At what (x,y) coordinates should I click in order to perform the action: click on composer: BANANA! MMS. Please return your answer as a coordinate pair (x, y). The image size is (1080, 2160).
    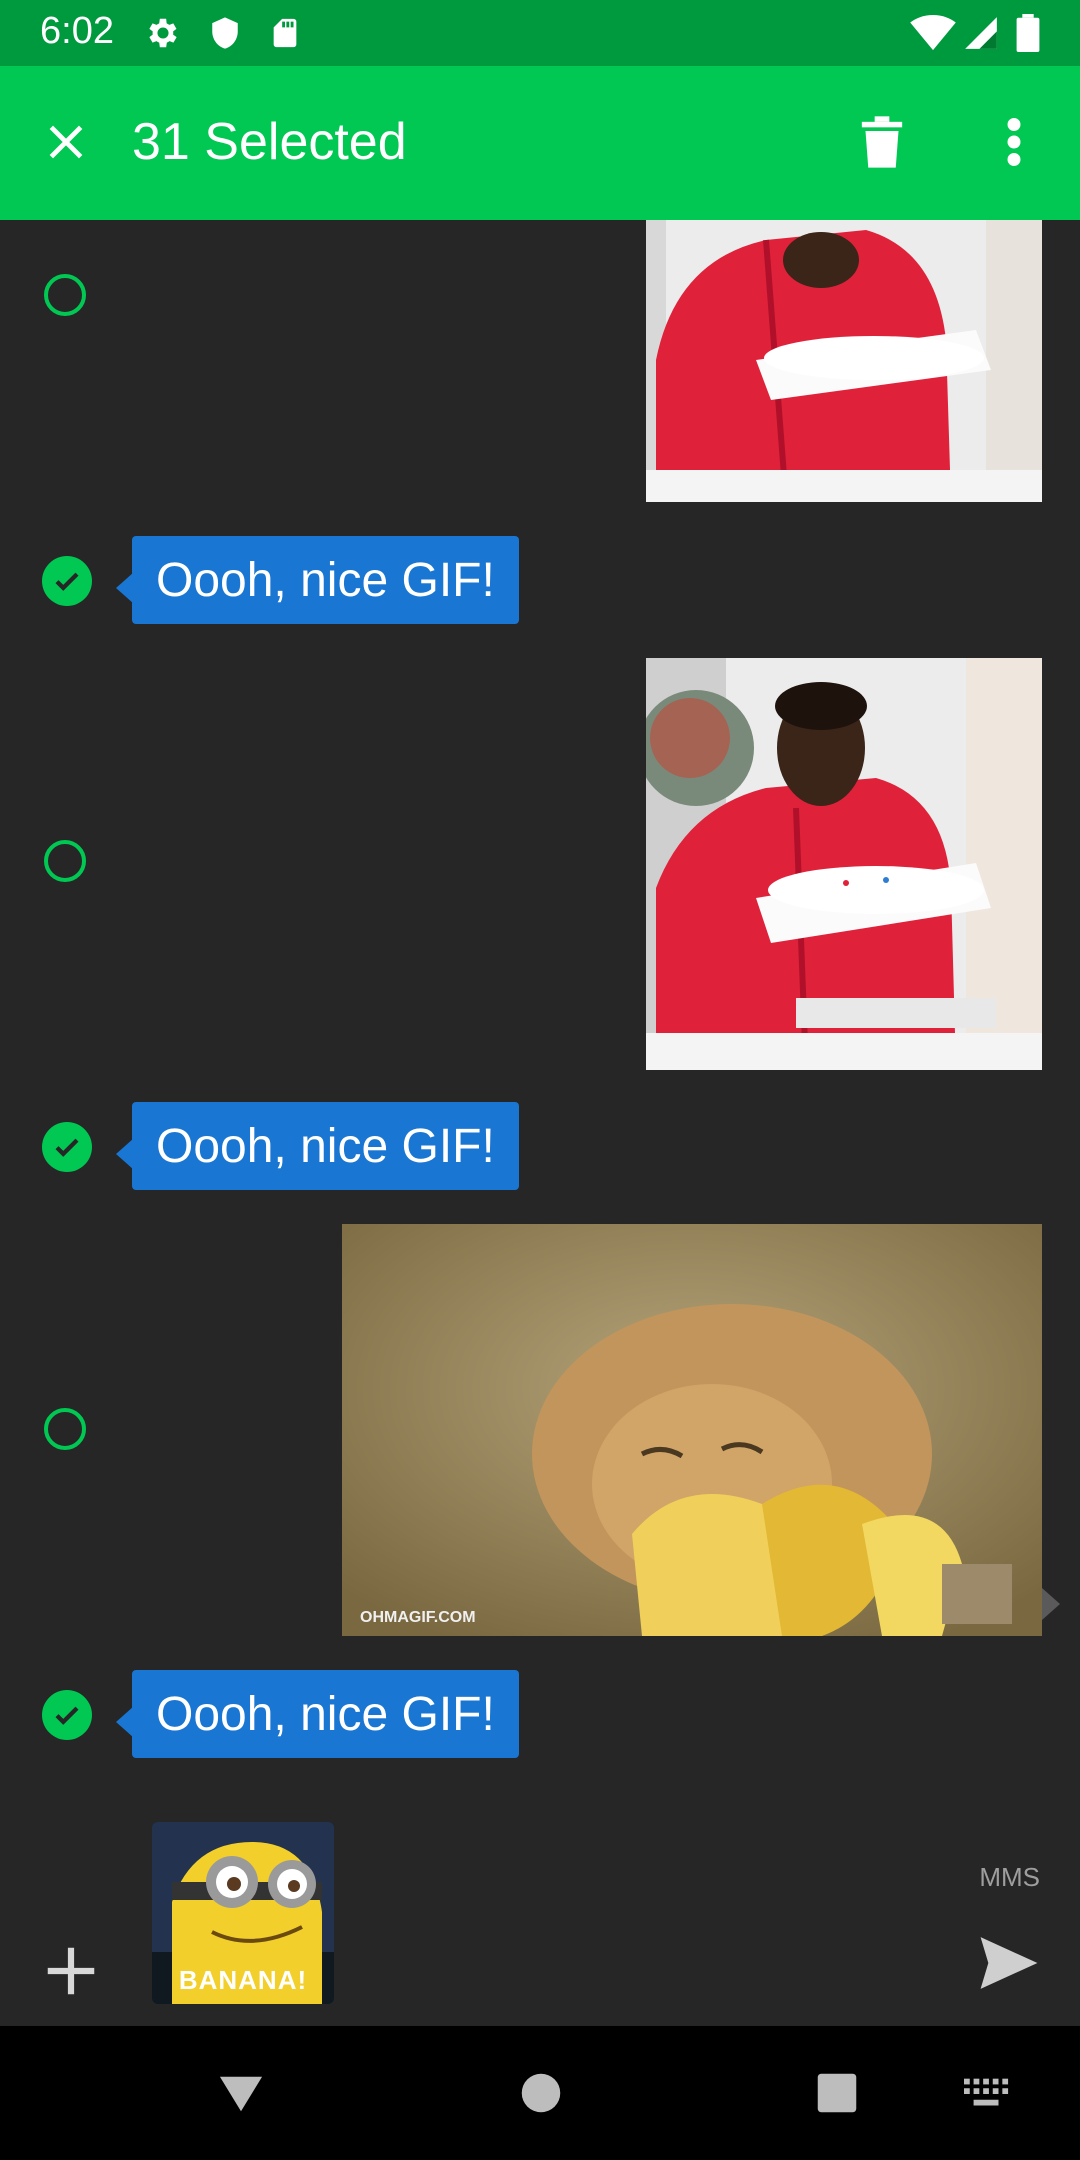
    Looking at the image, I should click on (540, 1913).